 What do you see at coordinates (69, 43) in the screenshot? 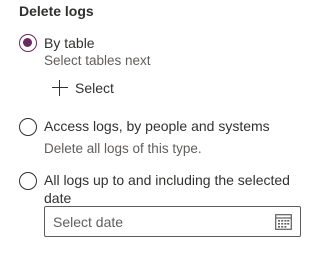
I see `option-label-by-table: By table` at bounding box center [69, 43].